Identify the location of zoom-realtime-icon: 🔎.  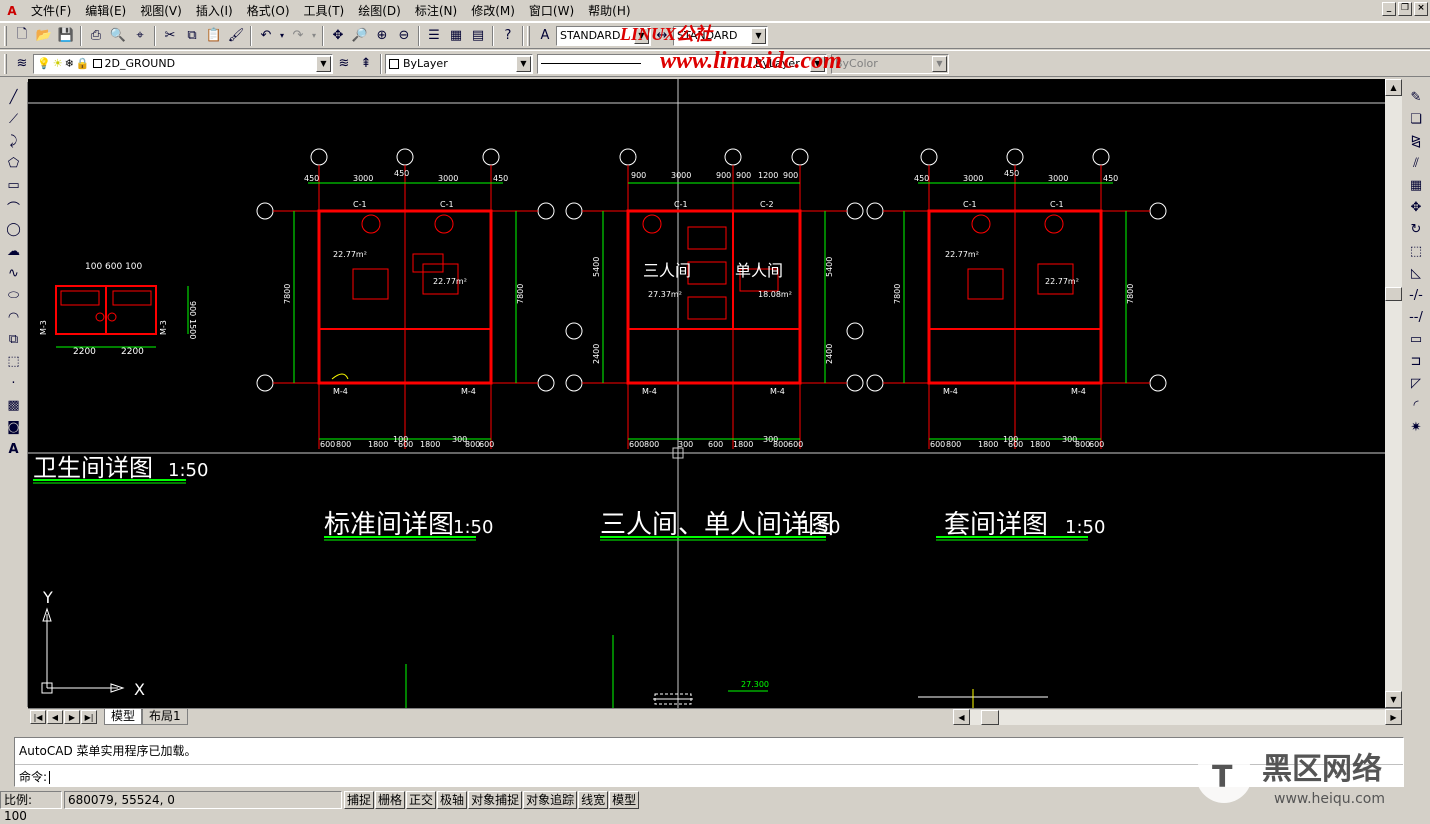
(360, 36).